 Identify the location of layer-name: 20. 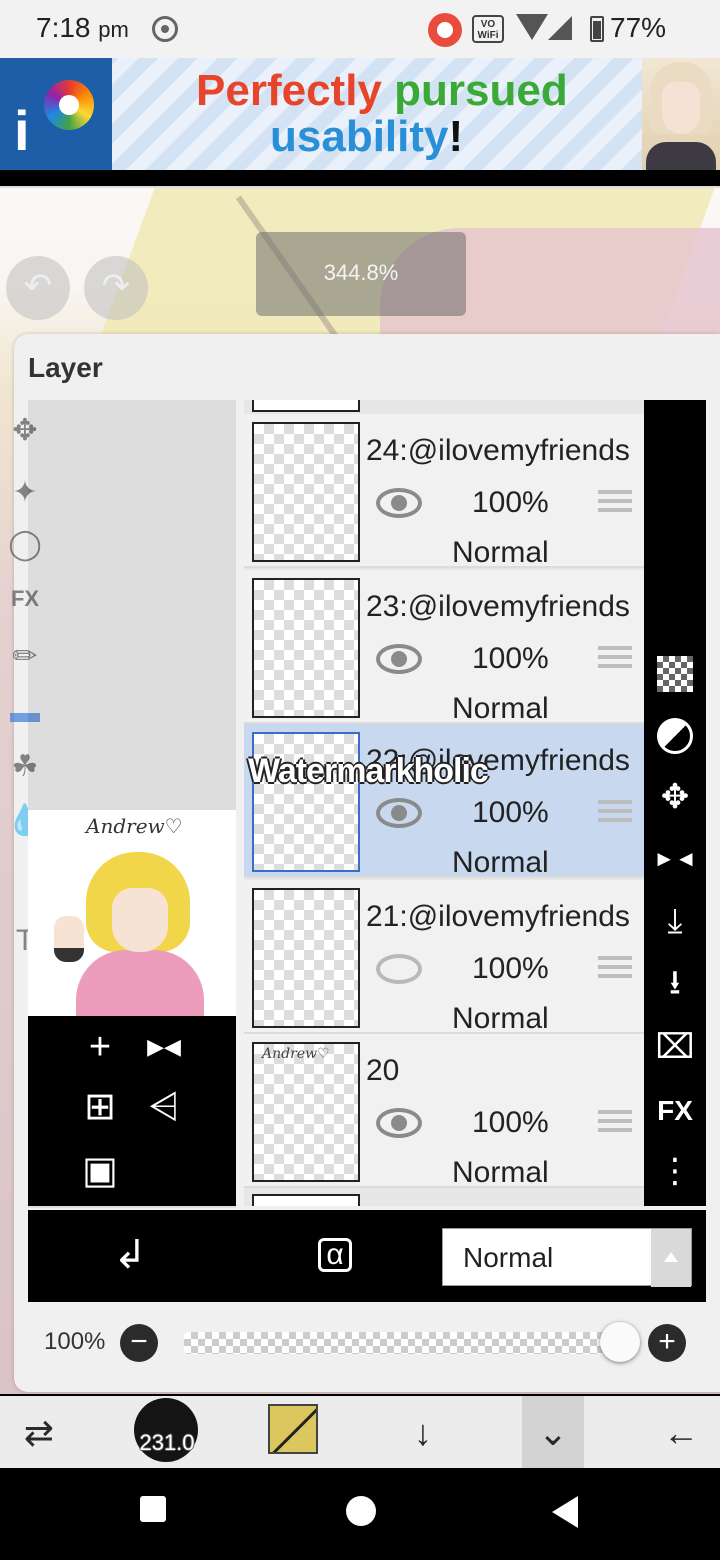
(383, 1070).